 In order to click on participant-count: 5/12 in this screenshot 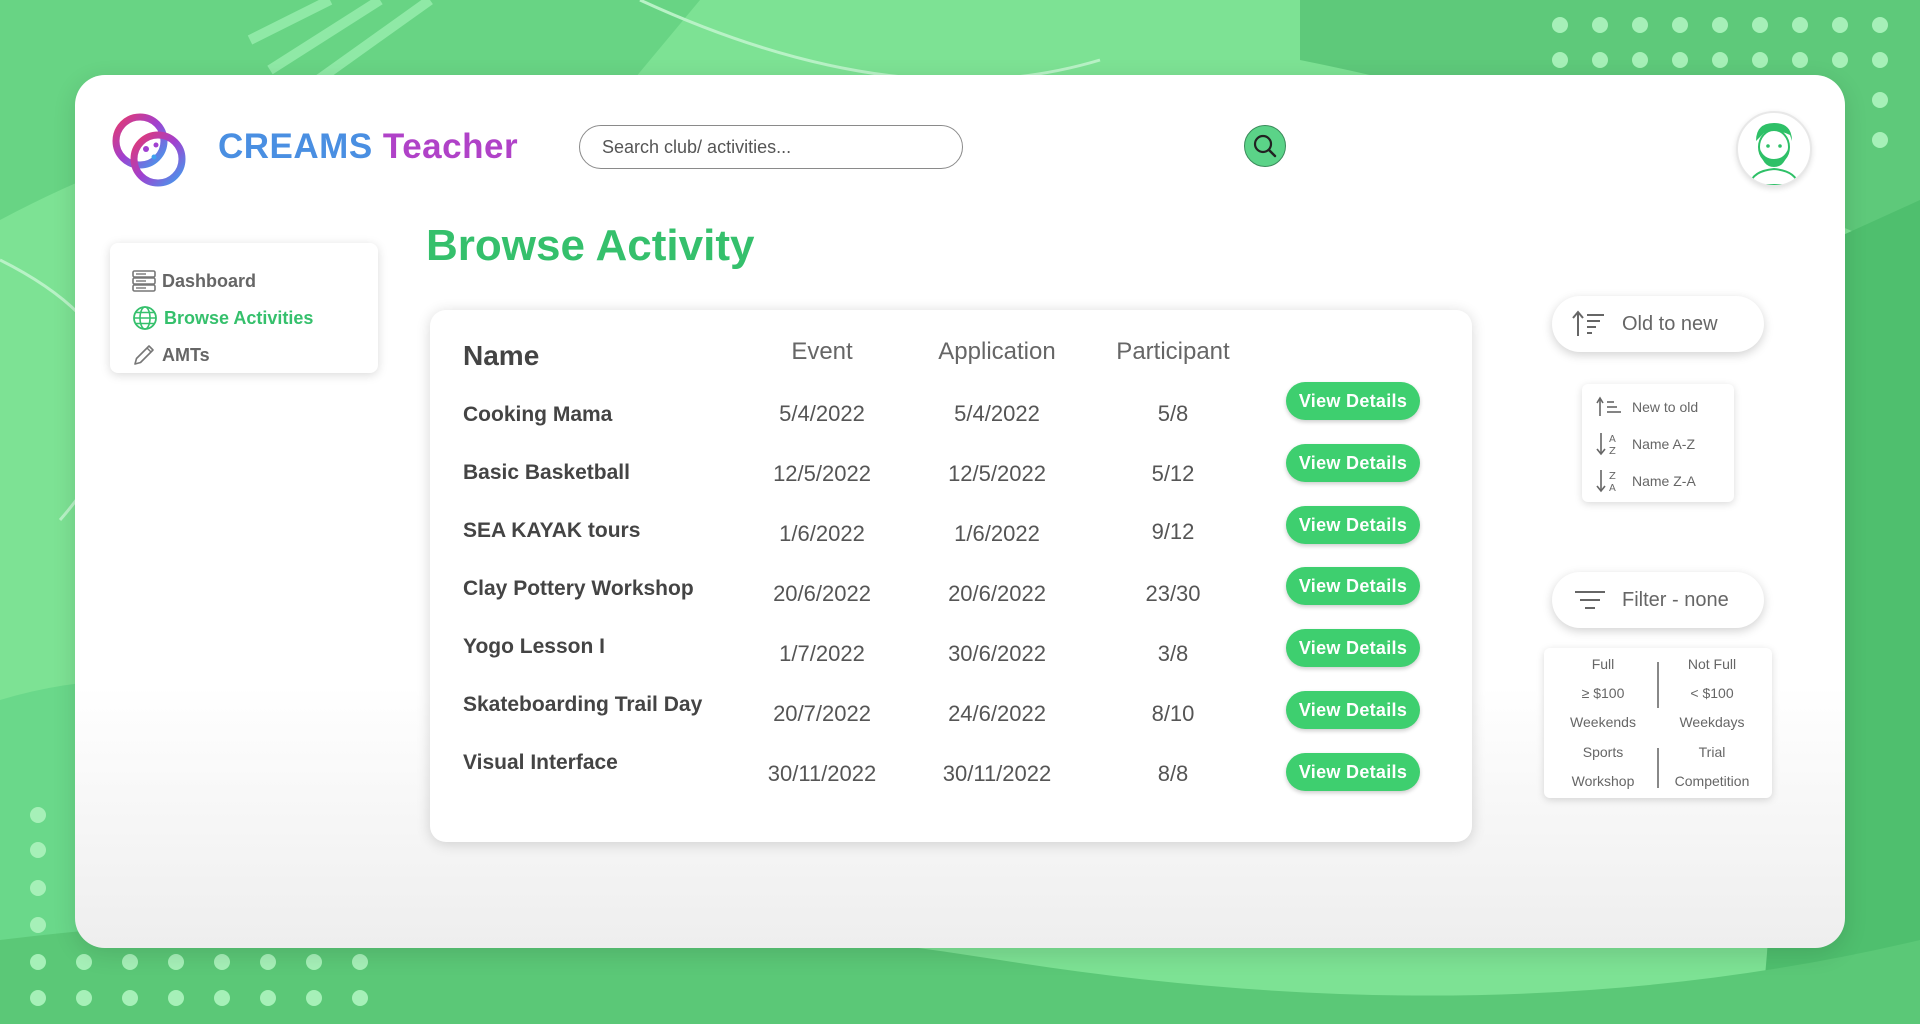, I will do `click(1173, 473)`.